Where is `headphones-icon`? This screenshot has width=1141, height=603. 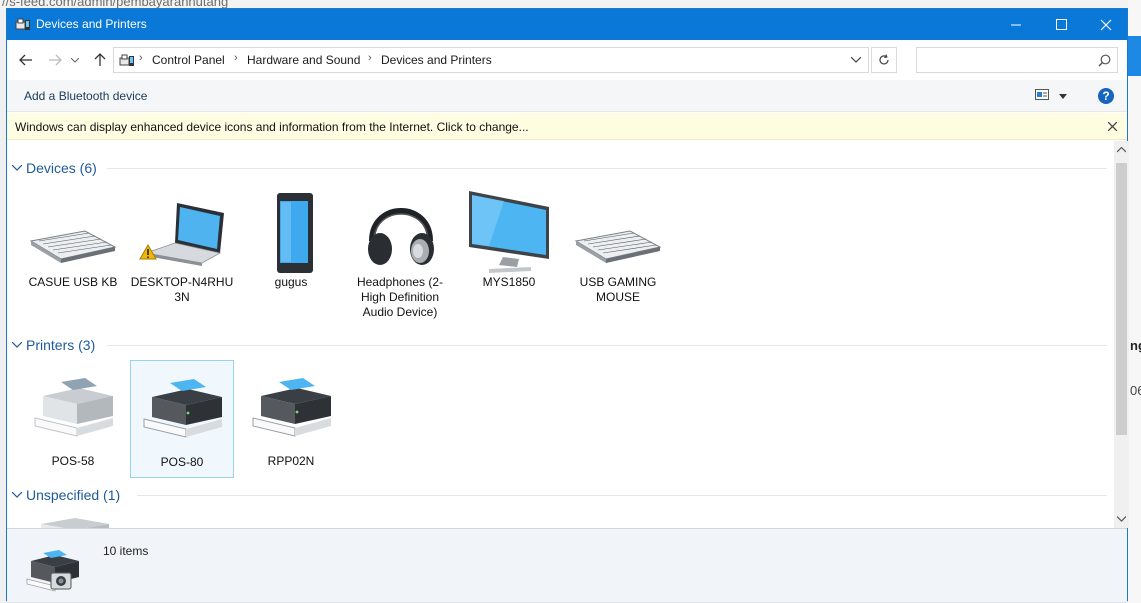
headphones-icon is located at coordinates (401, 236).